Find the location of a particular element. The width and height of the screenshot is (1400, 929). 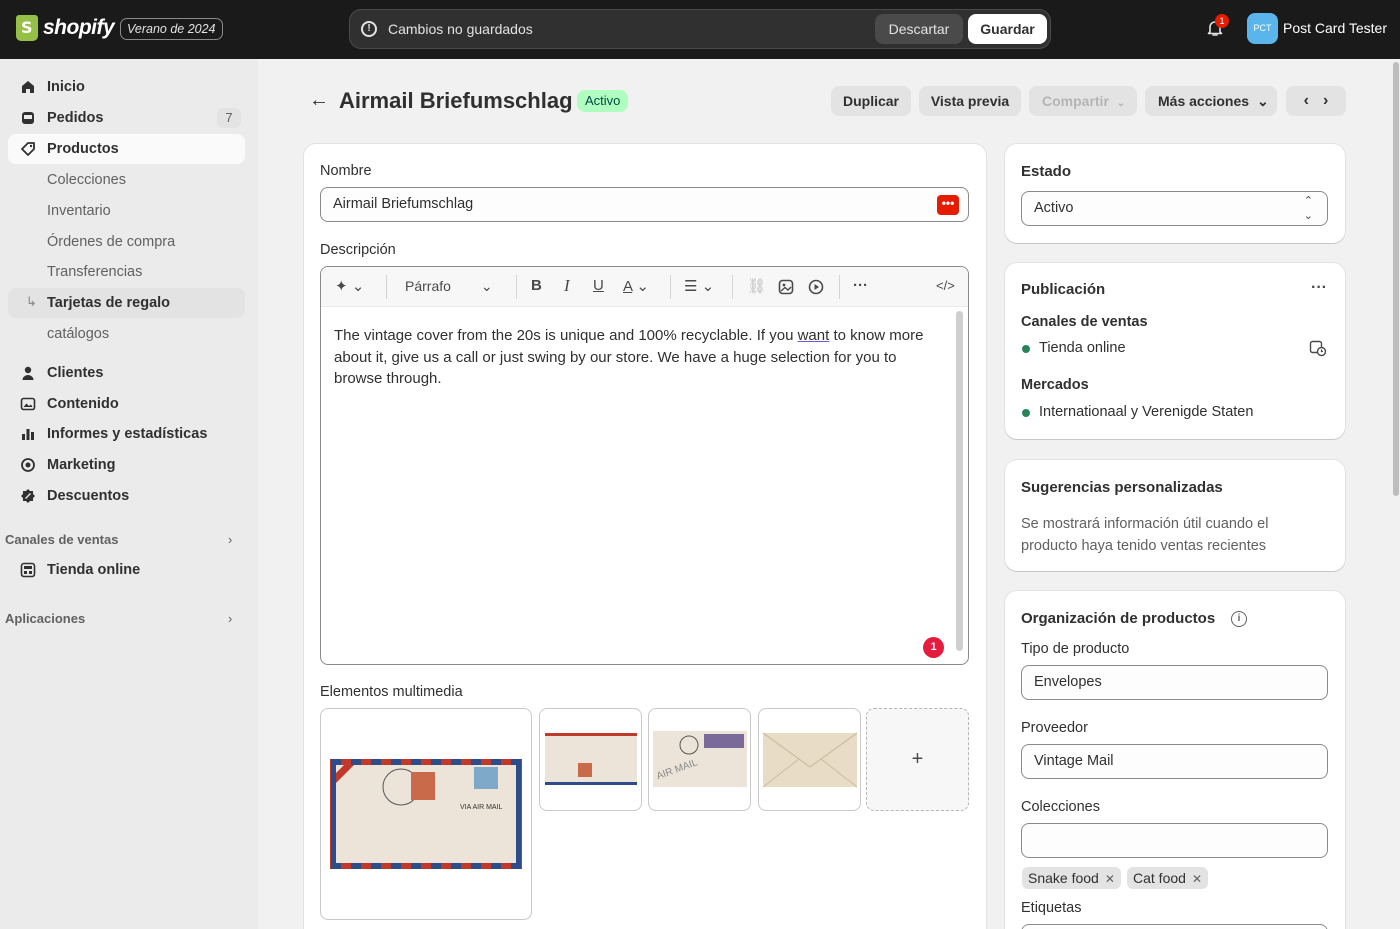

media-thumbnail-main: VIA AIR MAIL is located at coordinates (426, 814).